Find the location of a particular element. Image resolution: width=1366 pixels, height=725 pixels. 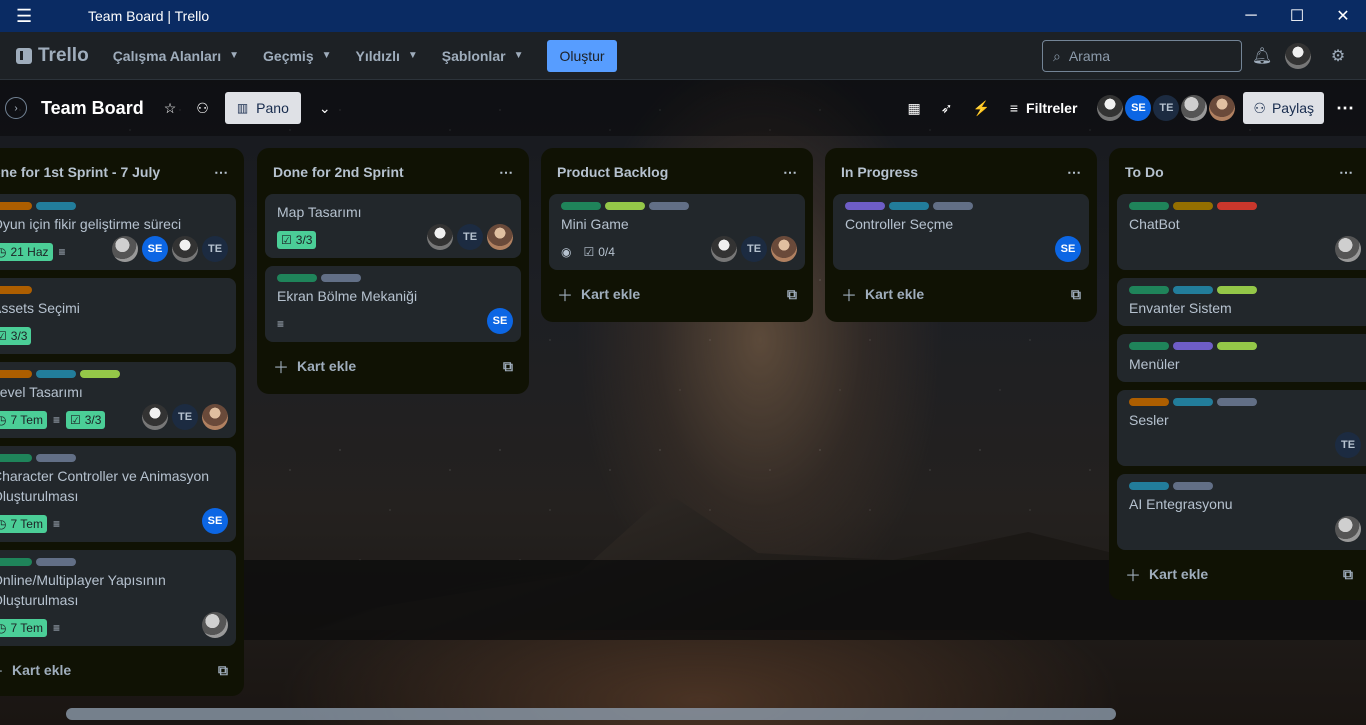

view-switcher-button: ▥ Pano is located at coordinates (262, 108).